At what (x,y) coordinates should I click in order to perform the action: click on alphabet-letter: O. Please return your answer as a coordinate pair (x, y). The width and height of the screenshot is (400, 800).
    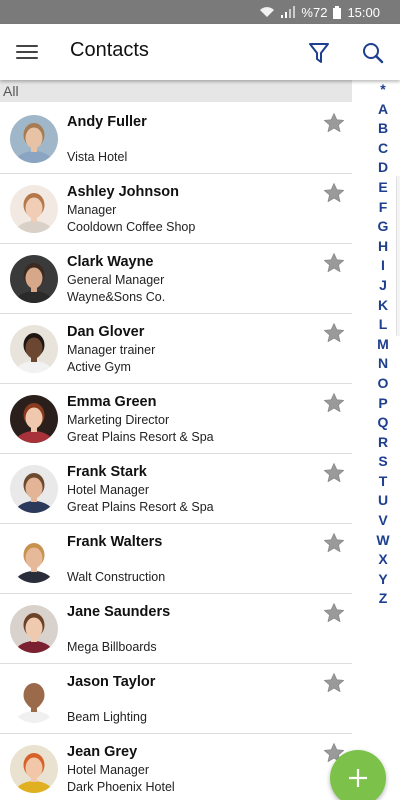
    Looking at the image, I should click on (383, 384).